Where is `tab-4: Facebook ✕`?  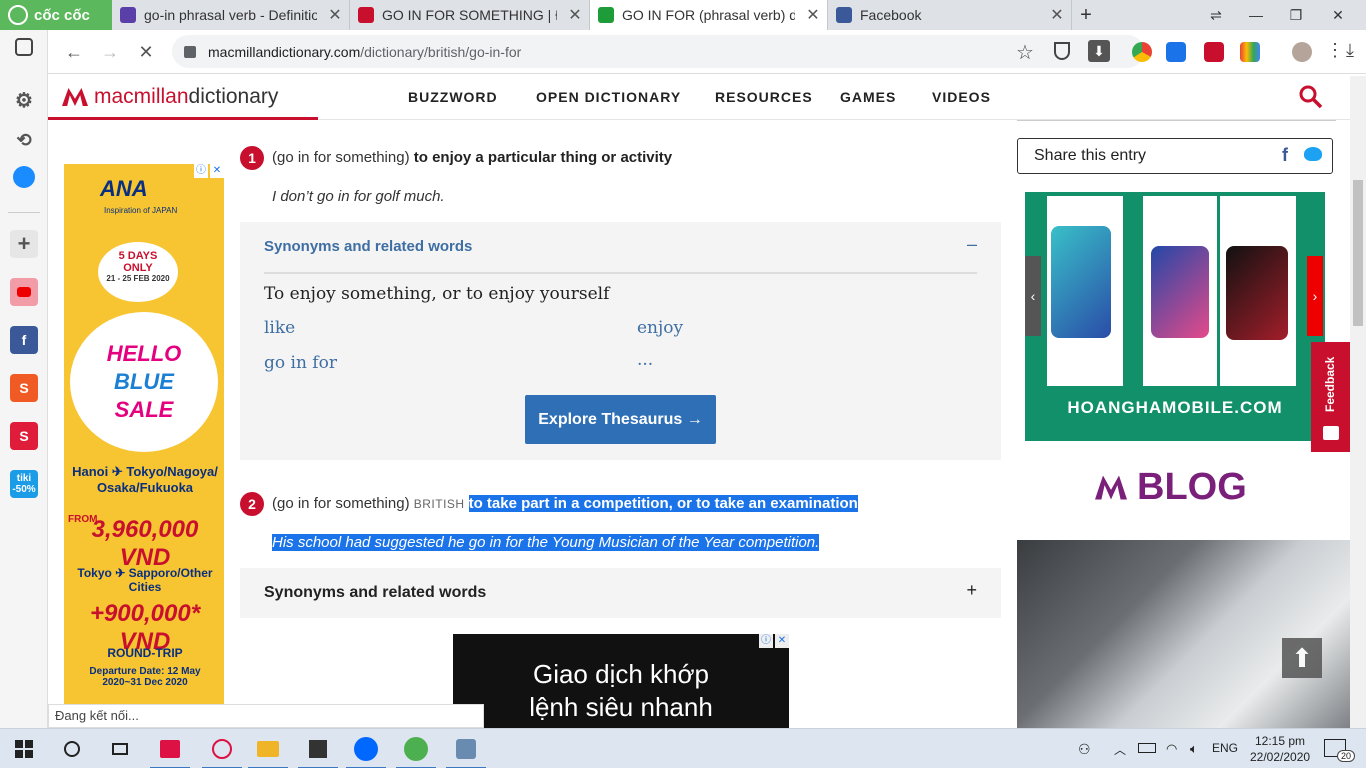
tab-4: Facebook ✕ is located at coordinates (950, 15).